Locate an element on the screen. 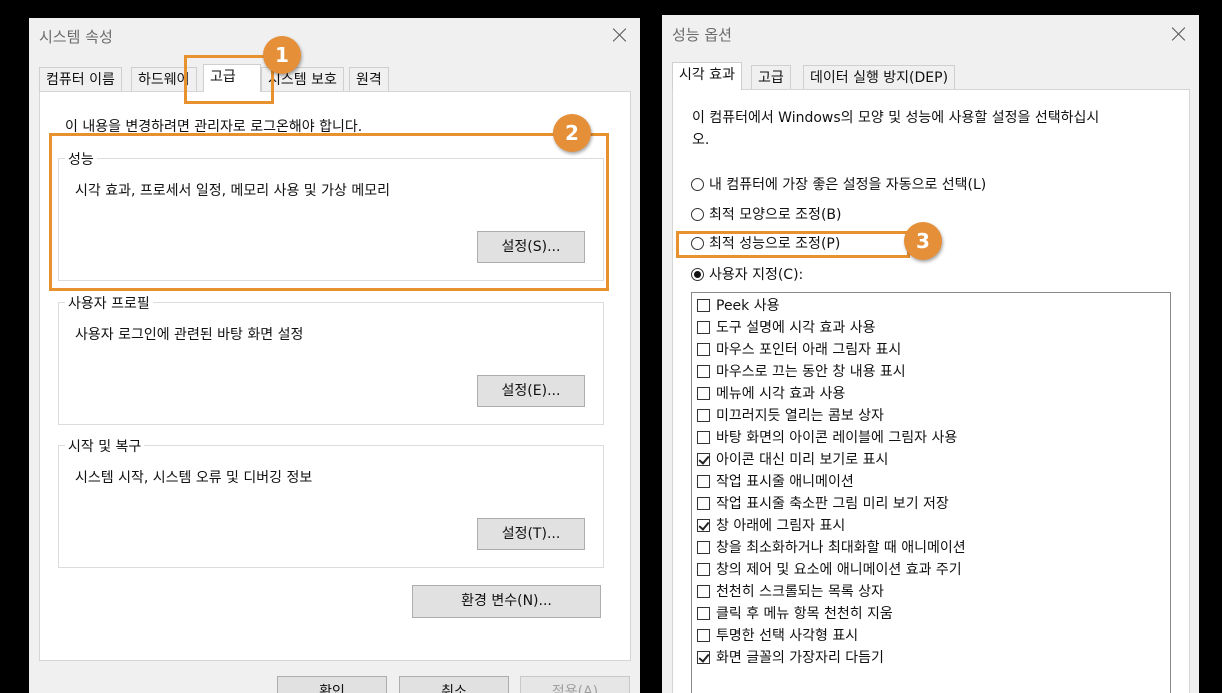 This screenshot has width=1222, height=693. option-drag-contents: 마우스로 끄는 동안 창 내용 표시 is located at coordinates (801, 371).